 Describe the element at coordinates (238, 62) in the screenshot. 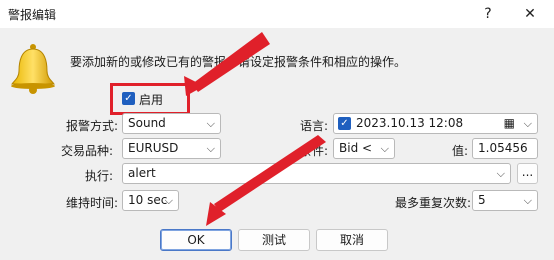

I see `dialog-description: 要添加新的或修改已有的警报，请设定报警条件和相应的操作。` at that location.